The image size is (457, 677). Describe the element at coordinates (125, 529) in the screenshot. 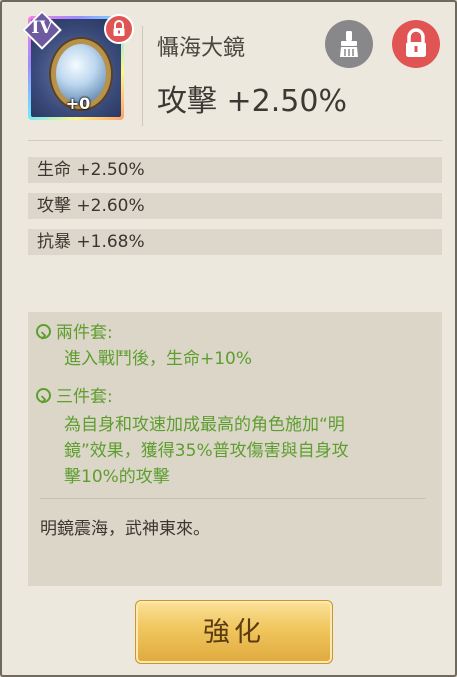

I see `flavor-text: 明鏡震海，武神東來。` at that location.